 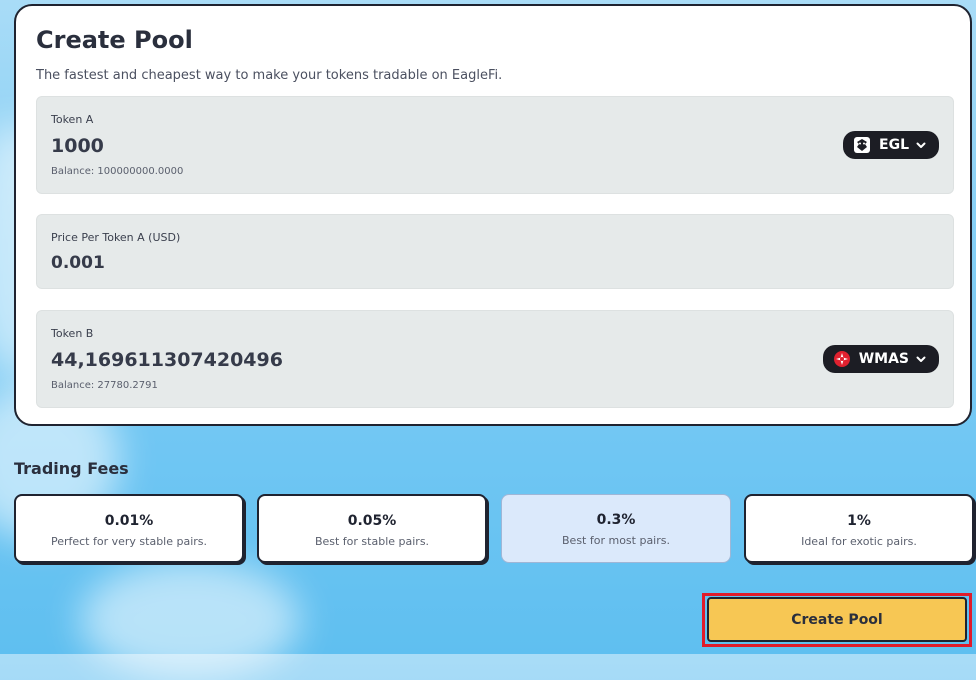 What do you see at coordinates (372, 521) in the screenshot?
I see `fee-percent: 0.05%` at bounding box center [372, 521].